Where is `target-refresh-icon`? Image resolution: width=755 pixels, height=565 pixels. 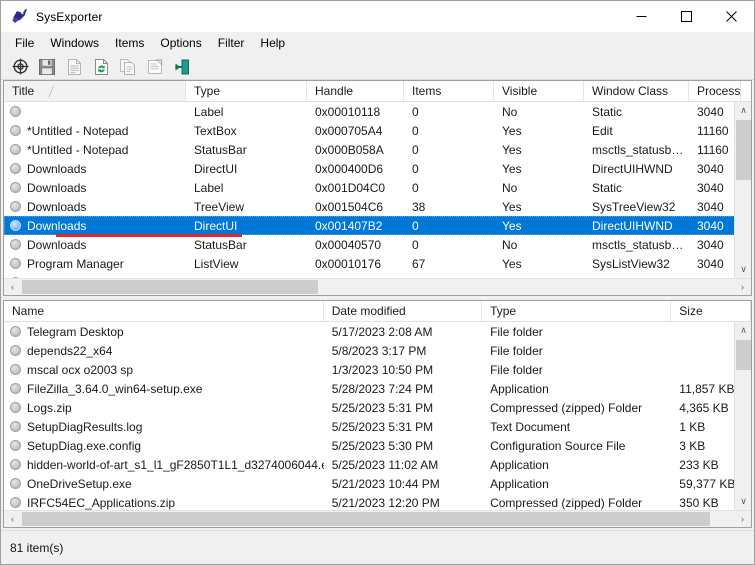 target-refresh-icon is located at coordinates (20, 67).